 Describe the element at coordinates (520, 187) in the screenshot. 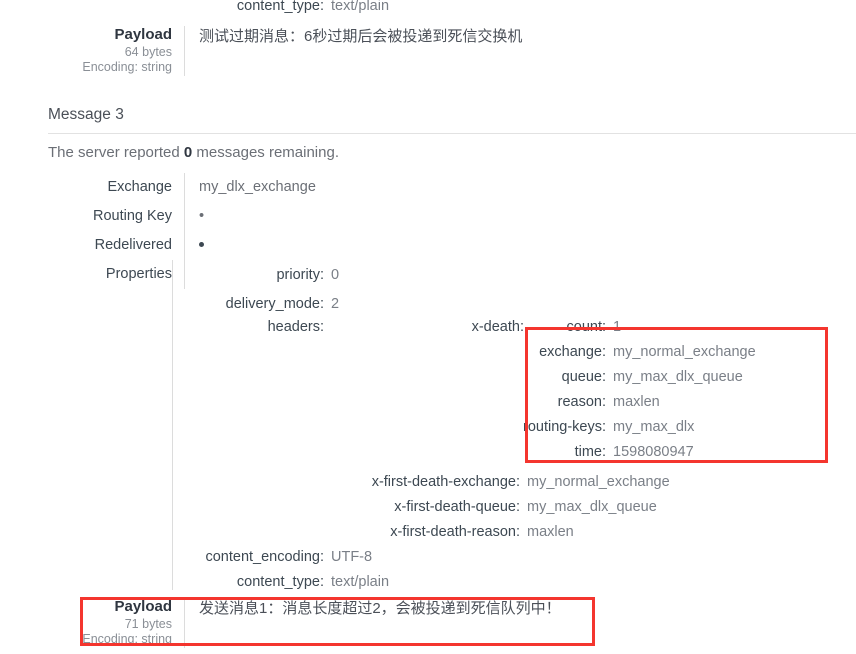

I see `field-value-exchange: my_dlx_exchange` at that location.